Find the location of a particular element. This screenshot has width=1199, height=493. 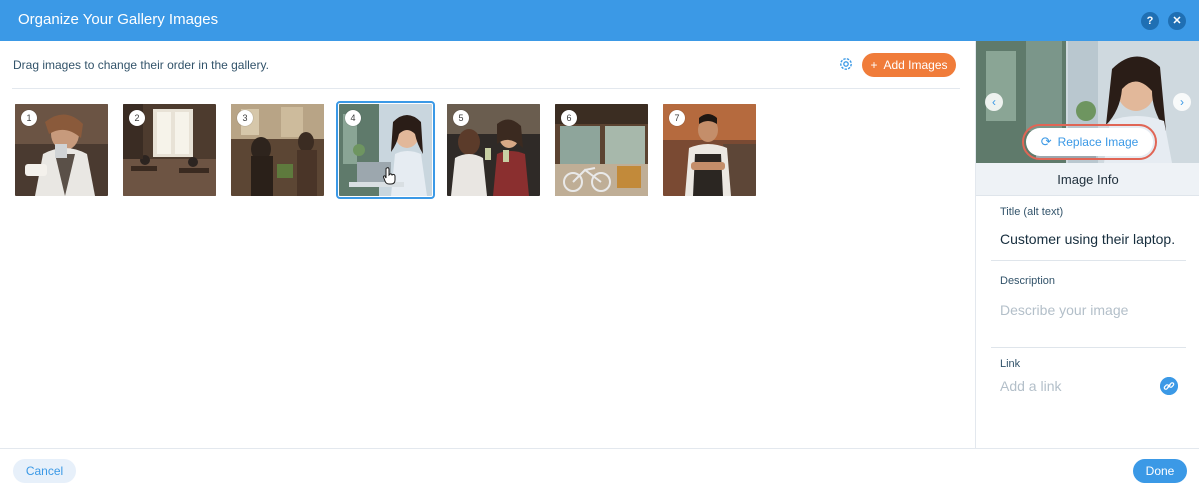

image-number-badge: 5 is located at coordinates (461, 118).